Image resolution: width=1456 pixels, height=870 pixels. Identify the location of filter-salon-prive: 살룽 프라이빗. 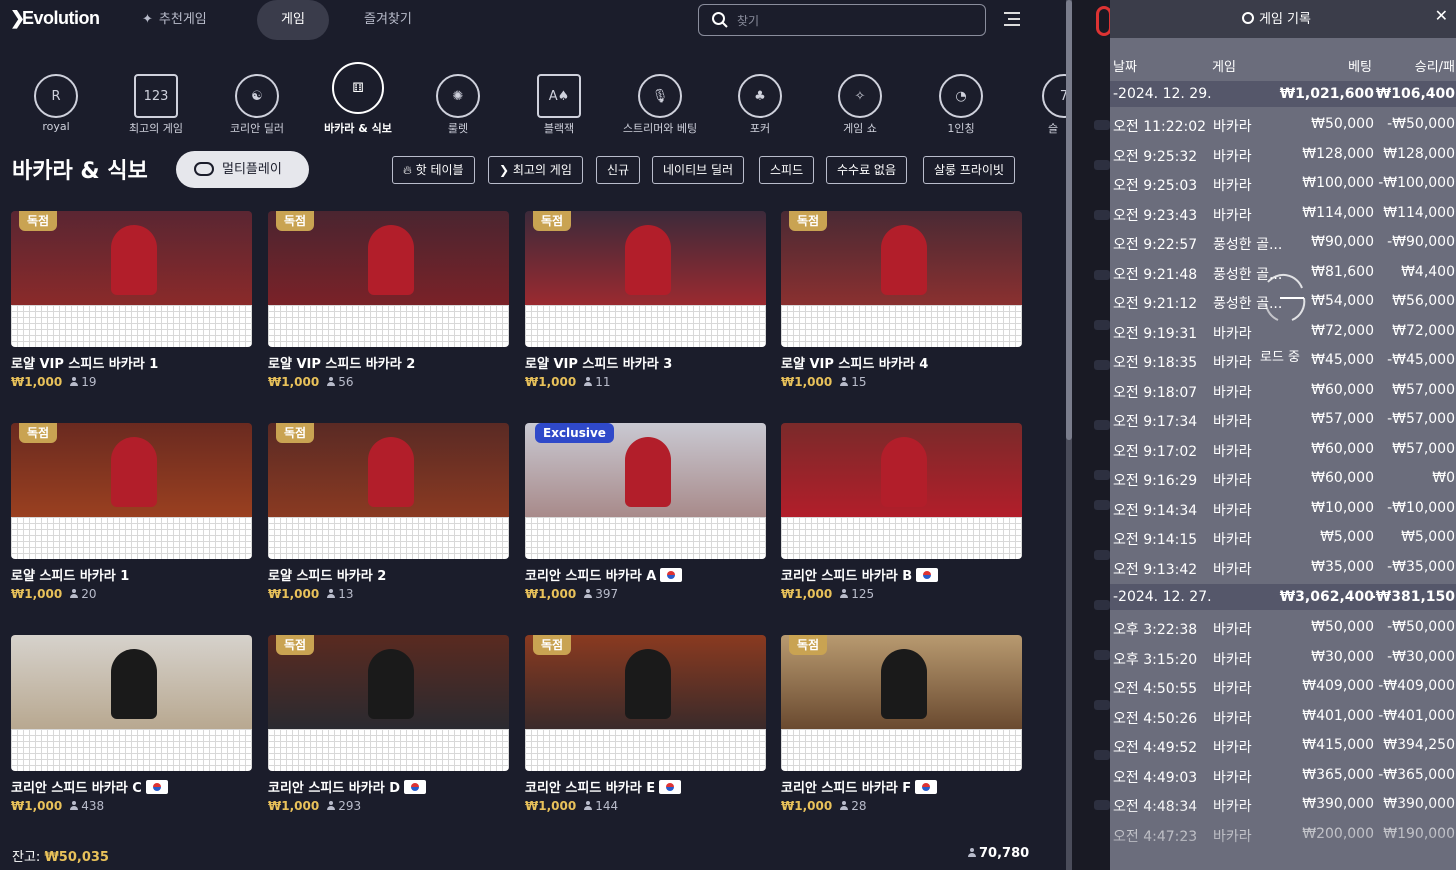
(969, 170).